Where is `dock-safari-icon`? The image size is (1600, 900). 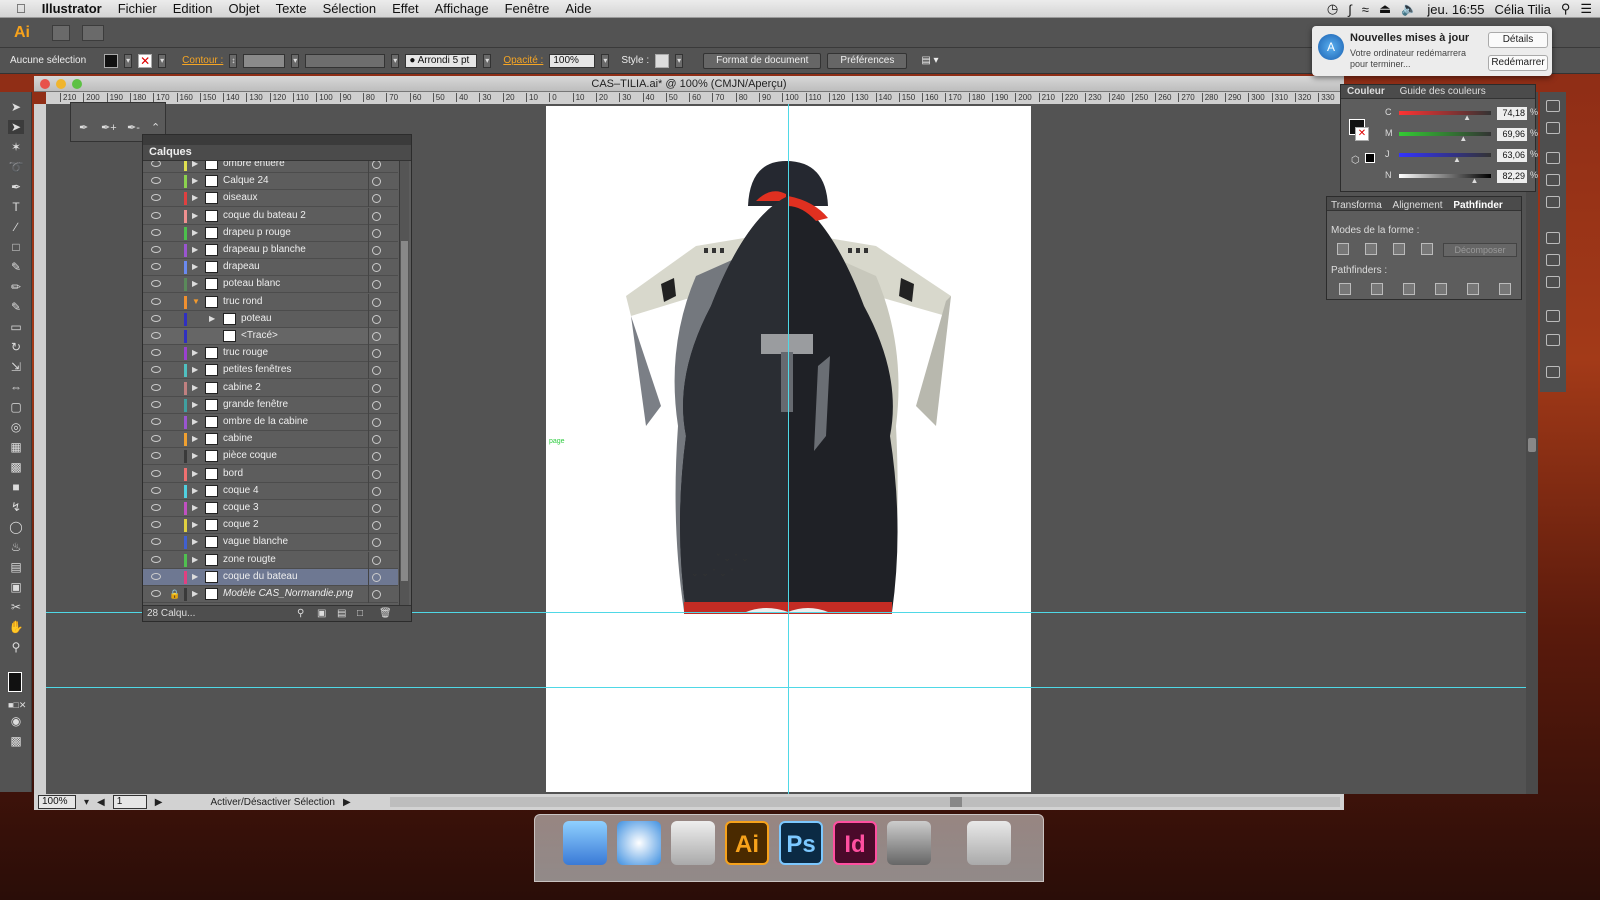
dock-safari-icon is located at coordinates (639, 843).